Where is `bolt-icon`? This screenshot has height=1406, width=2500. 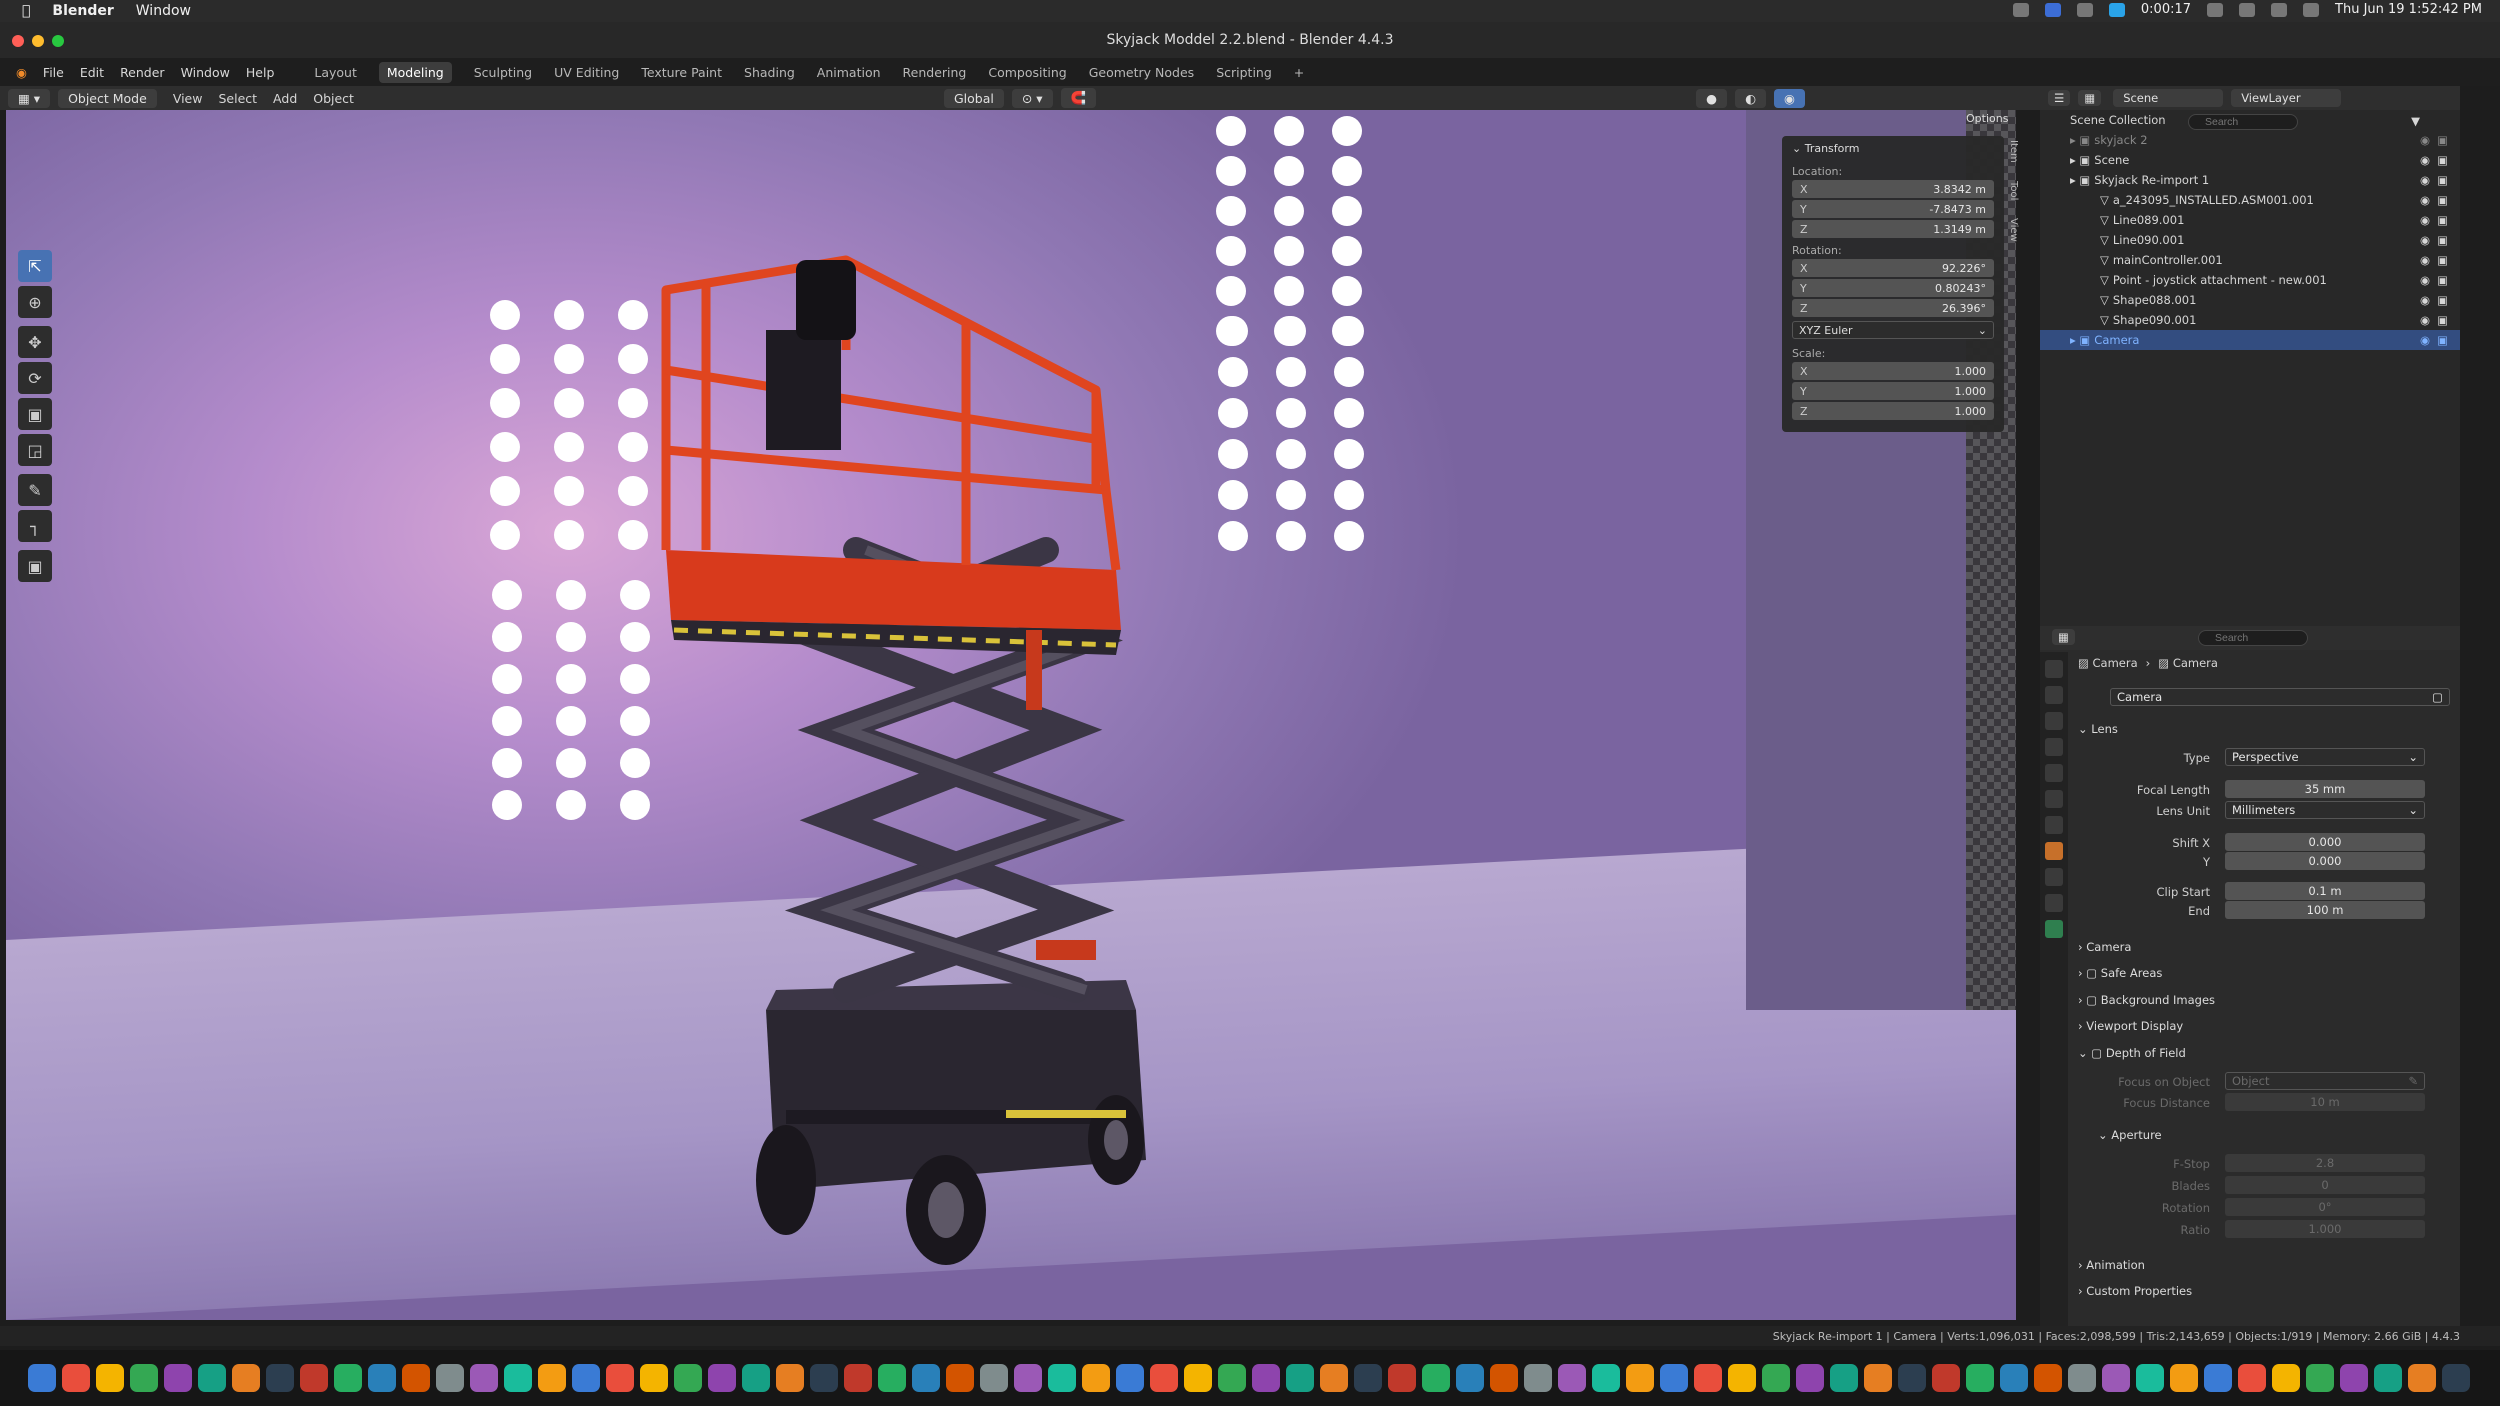
bolt-icon is located at coordinates (2116, 9).